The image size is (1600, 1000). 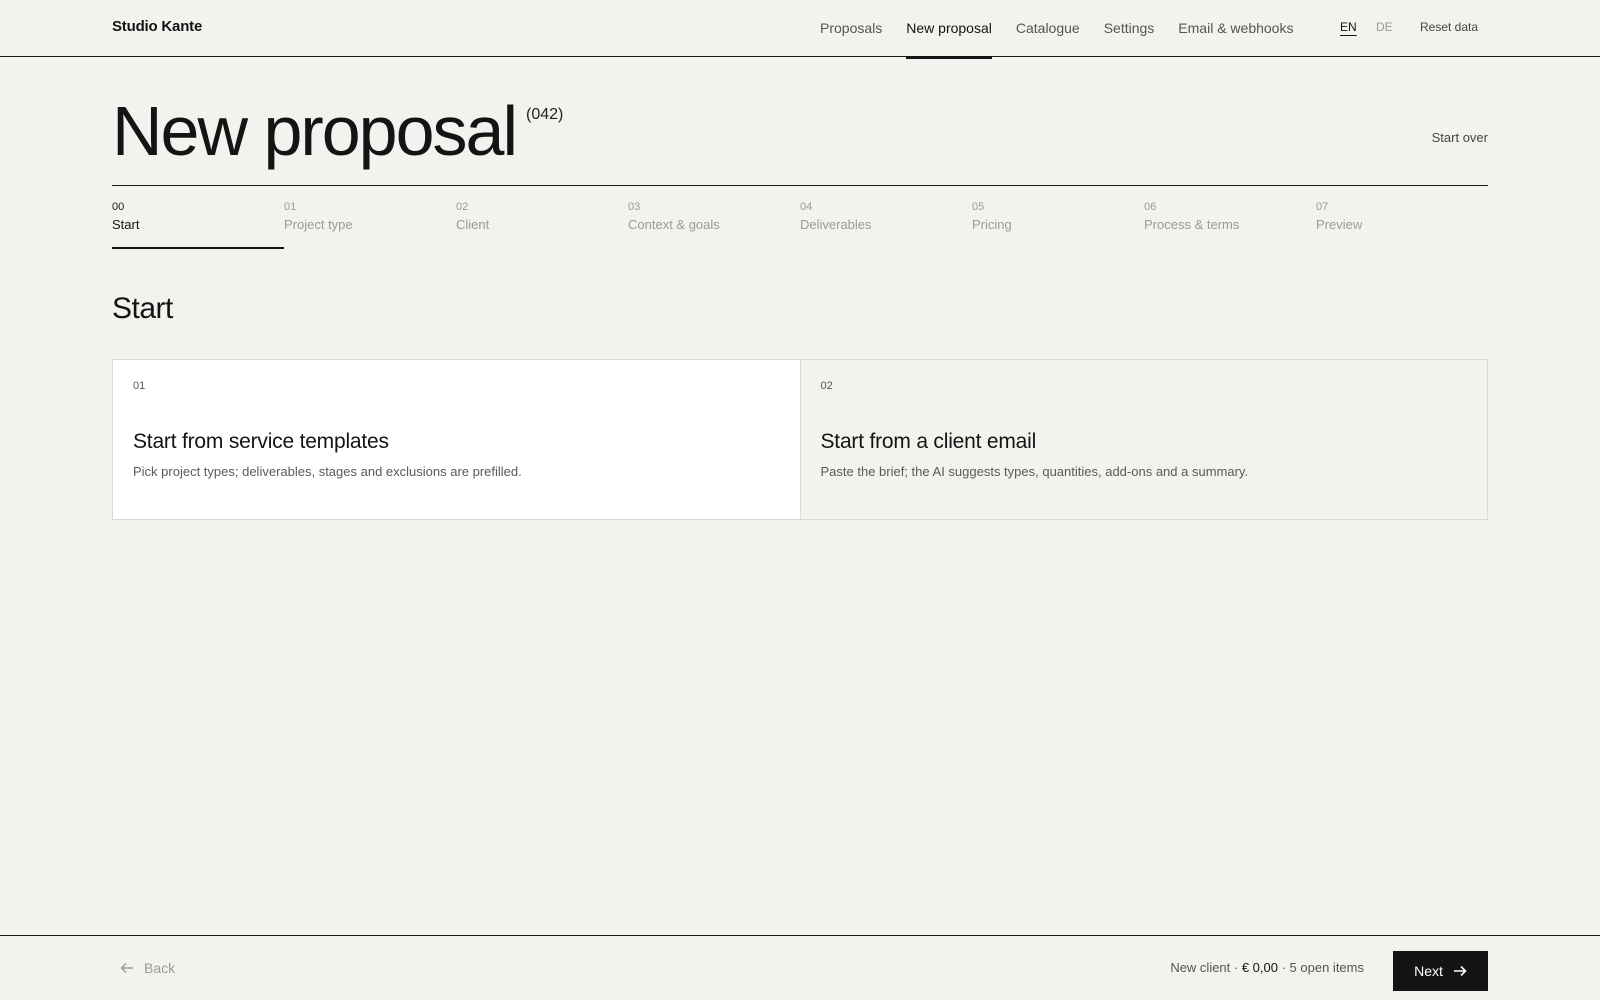 What do you see at coordinates (1259, 967) in the screenshot?
I see `summary-amount: € 0,00` at bounding box center [1259, 967].